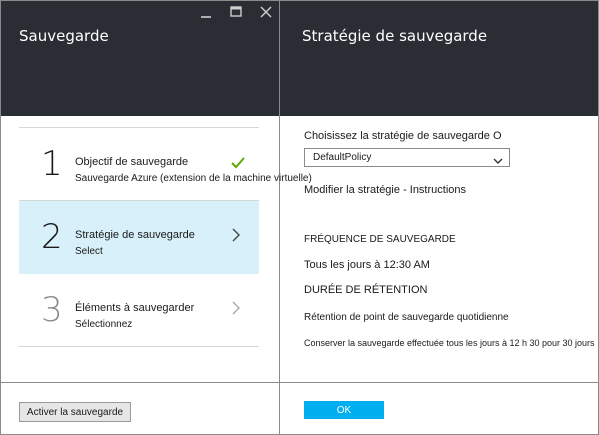 The image size is (599, 435). I want to click on maximize-icon, so click(236, 12).